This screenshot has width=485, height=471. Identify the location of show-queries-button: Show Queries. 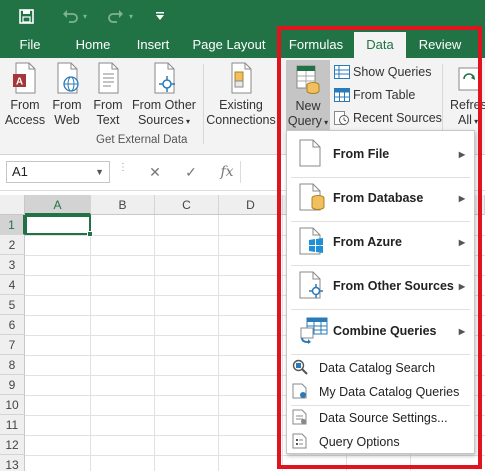
(383, 72).